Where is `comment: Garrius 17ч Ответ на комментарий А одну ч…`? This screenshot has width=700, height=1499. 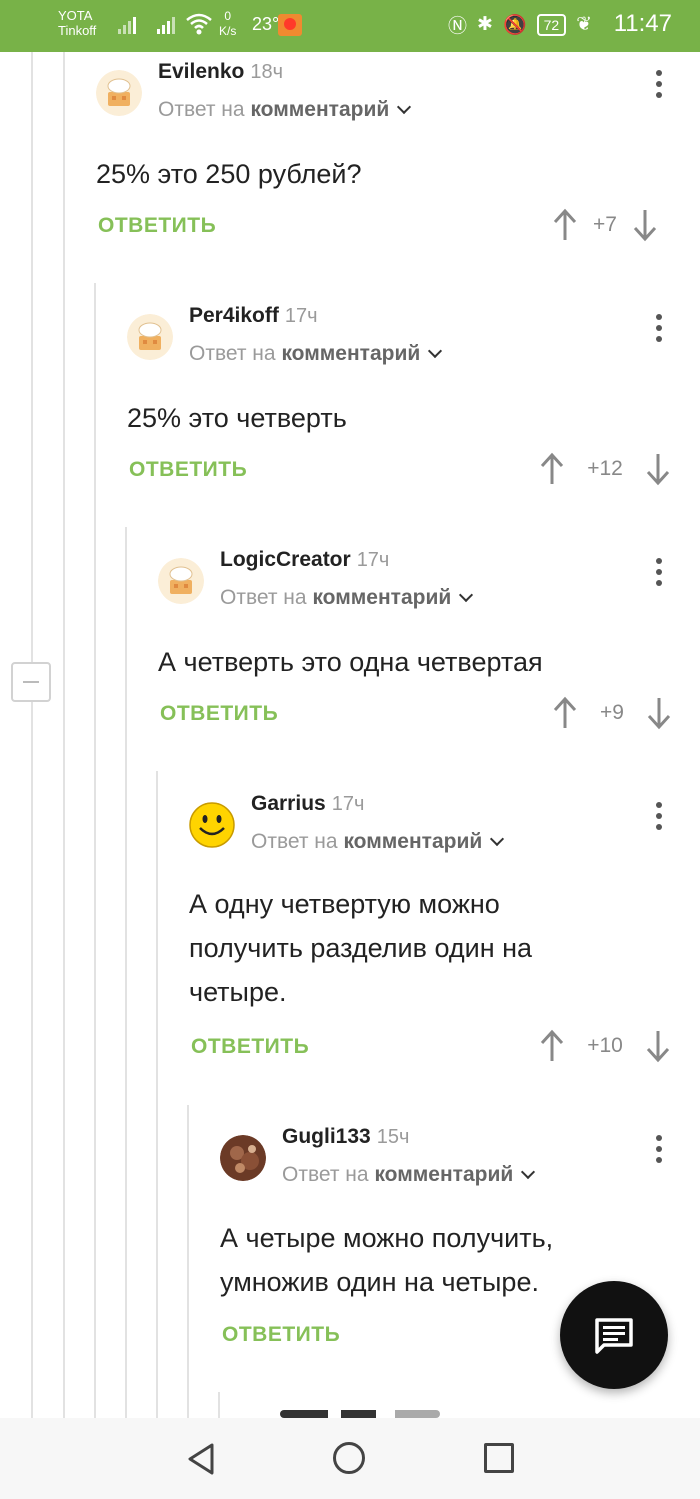
comment: Garrius 17ч Ответ на комментарий А одну ч… is located at coordinates (432, 932).